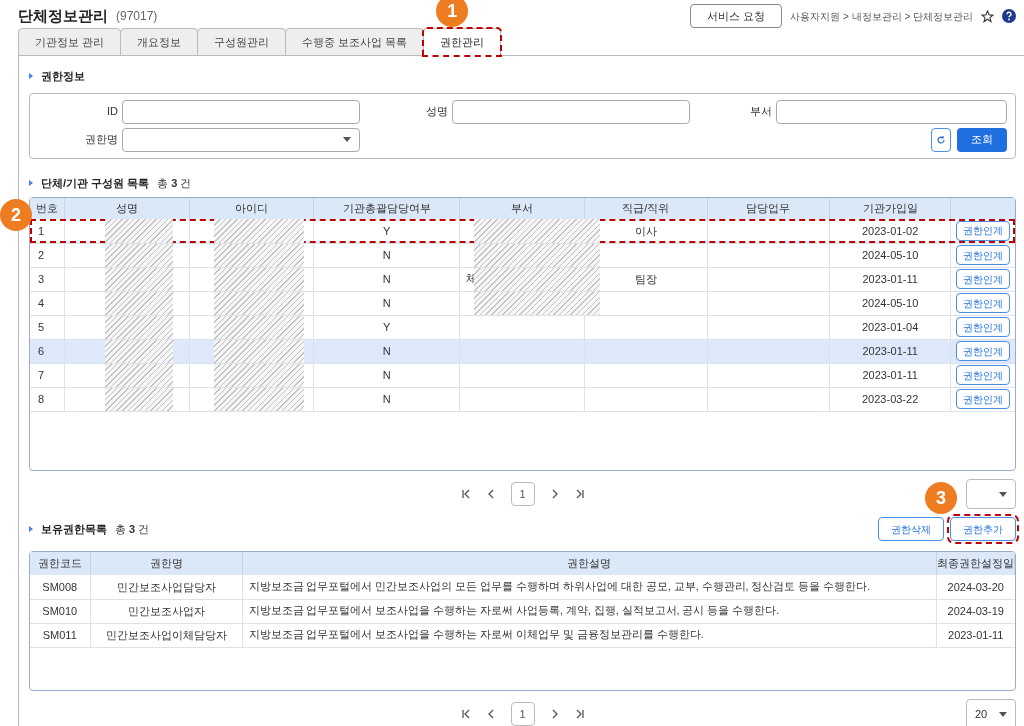 The width and height of the screenshot is (1024, 726). Describe the element at coordinates (70, 42) in the screenshot. I see `tab: 기관정보 관리` at that location.